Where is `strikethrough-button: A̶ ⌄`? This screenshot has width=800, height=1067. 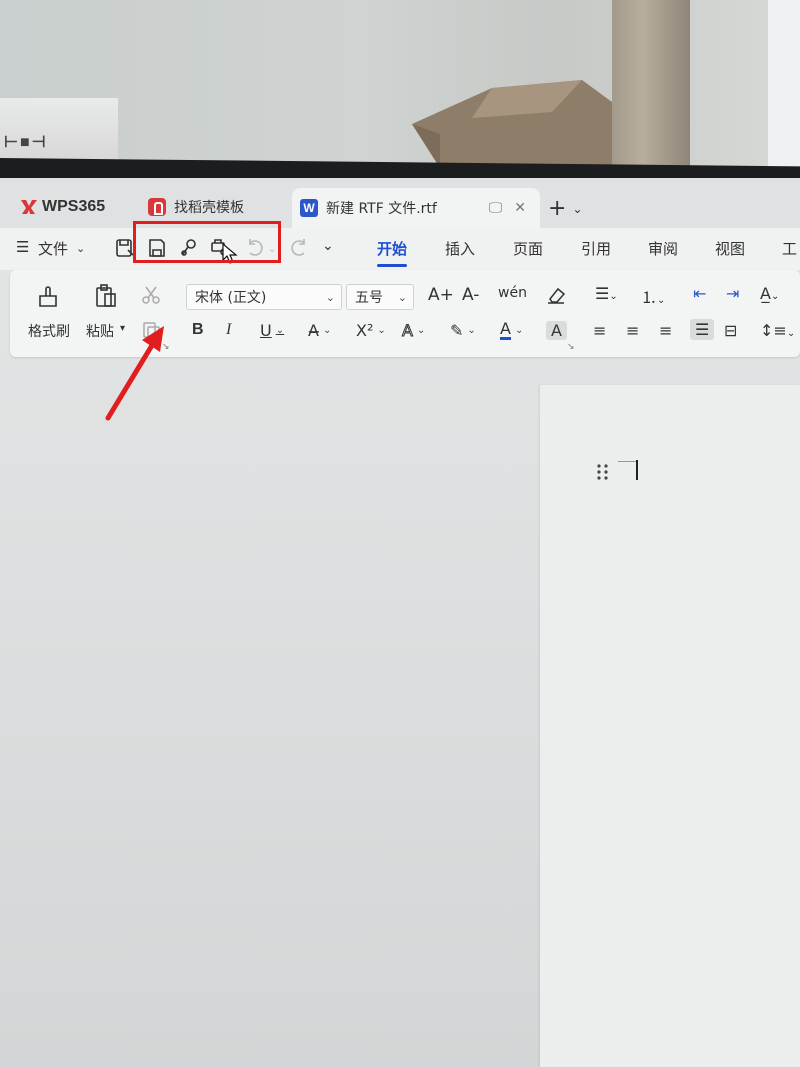 strikethrough-button: A̶ ⌄ is located at coordinates (319, 330).